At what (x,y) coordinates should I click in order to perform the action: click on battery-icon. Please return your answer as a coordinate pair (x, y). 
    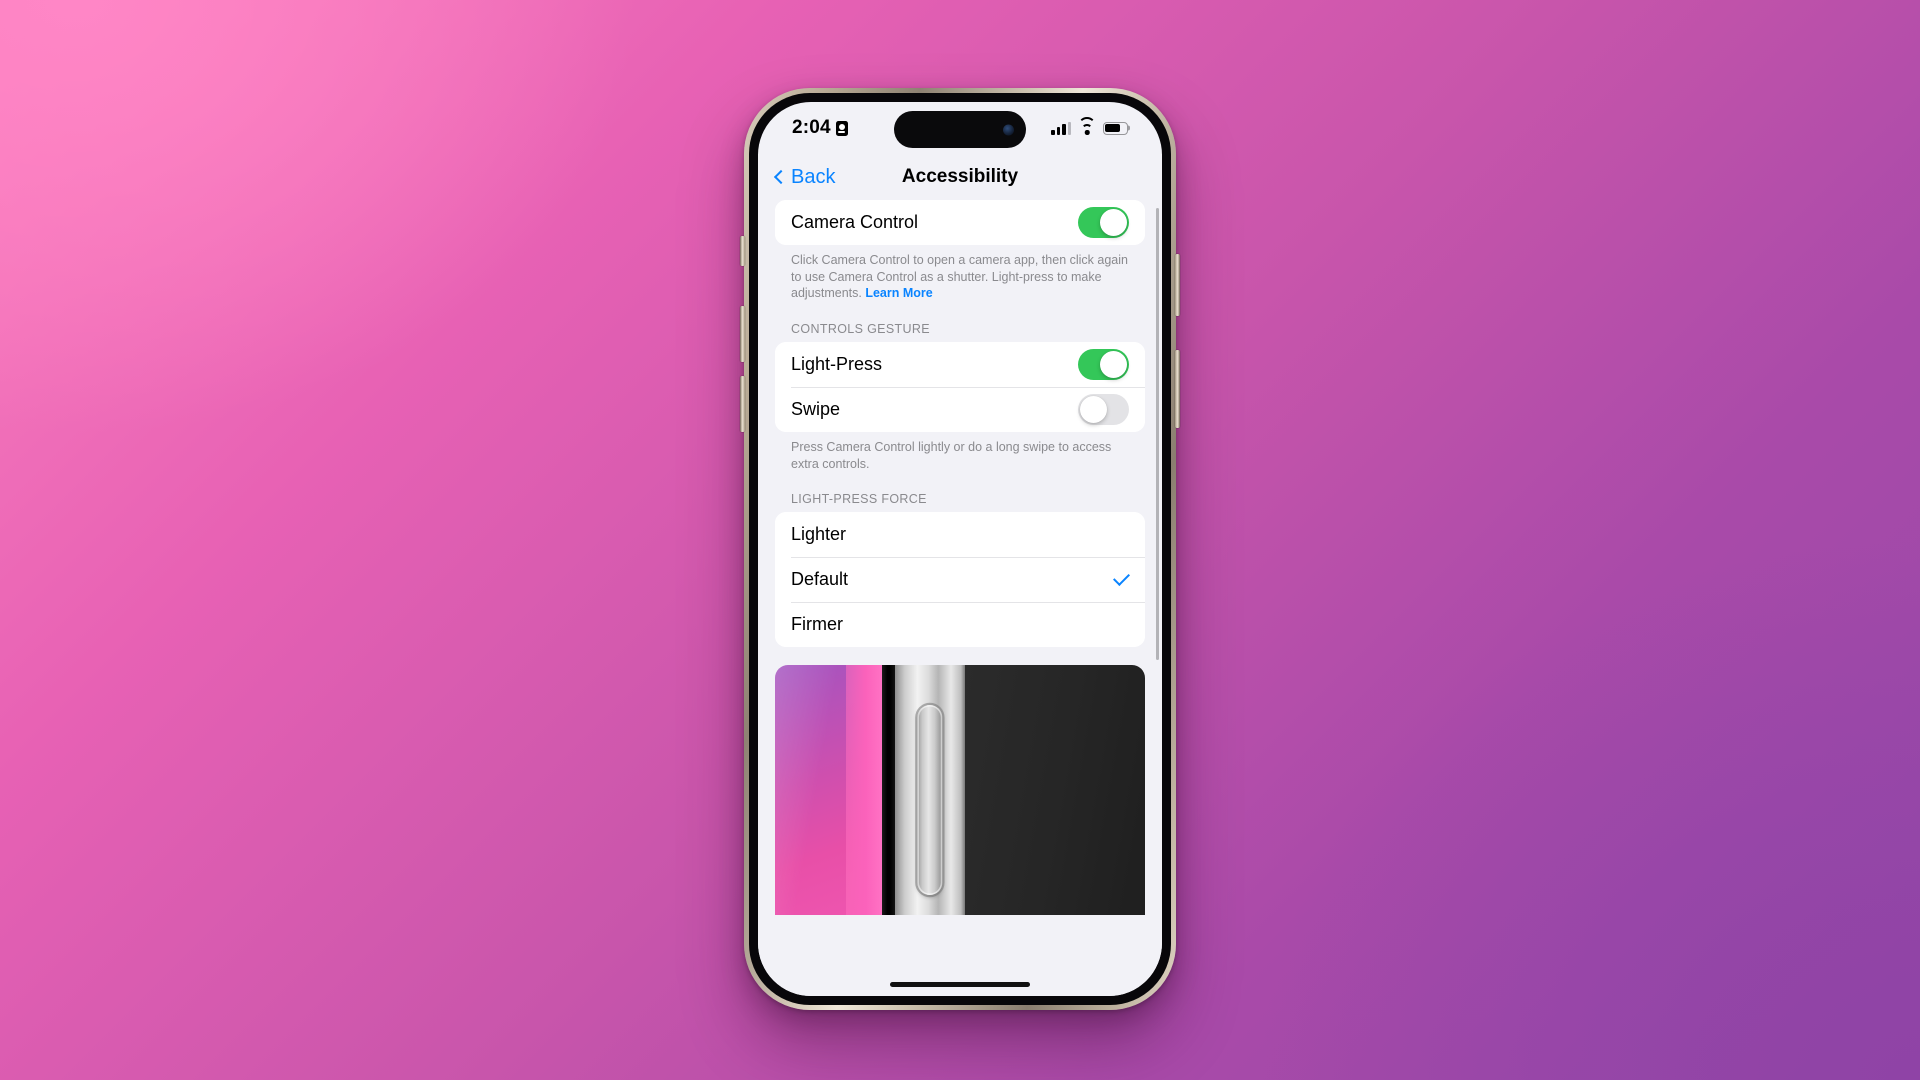
    Looking at the image, I should click on (1115, 128).